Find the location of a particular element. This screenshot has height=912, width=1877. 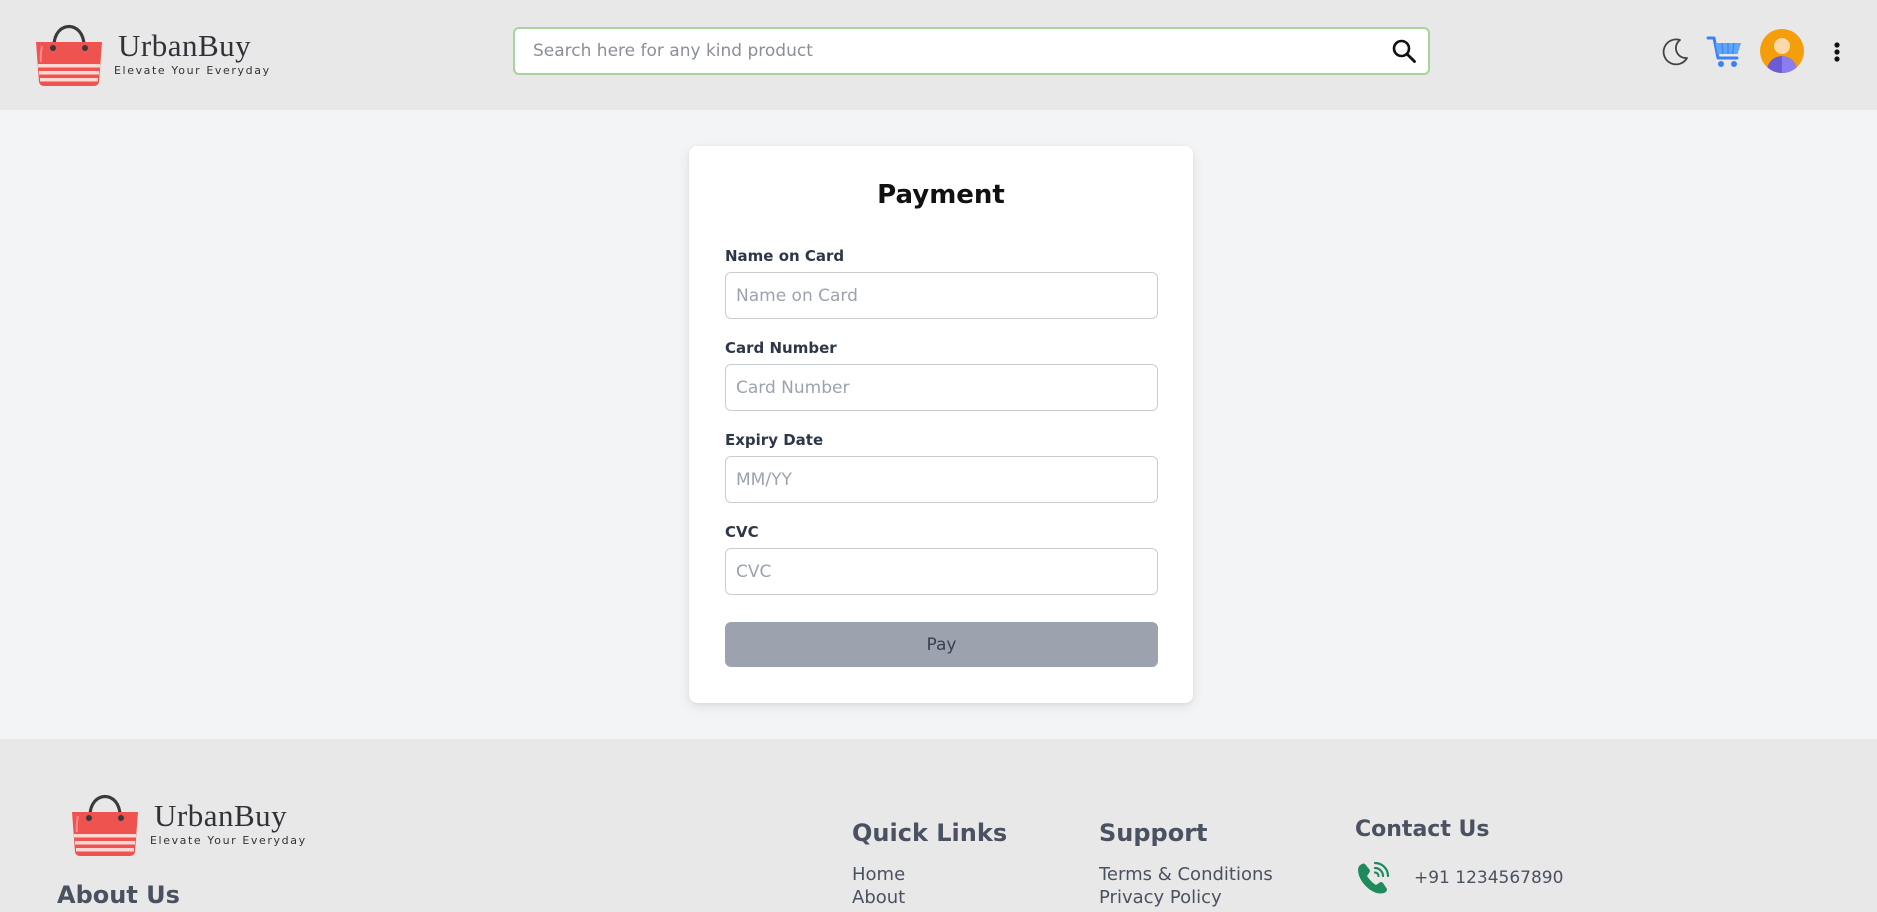

about-us-heading: About Us is located at coordinates (118, 895).